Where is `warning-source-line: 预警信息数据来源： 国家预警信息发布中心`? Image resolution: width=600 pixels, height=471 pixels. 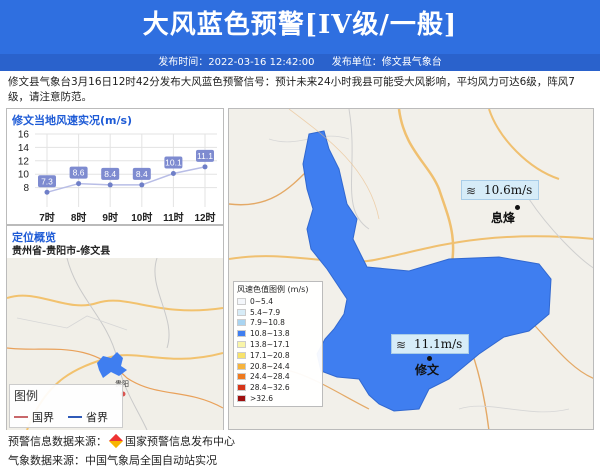
warning-source-line: 预警信息数据来源： 国家预警信息发布中心 is located at coordinates (121, 441).